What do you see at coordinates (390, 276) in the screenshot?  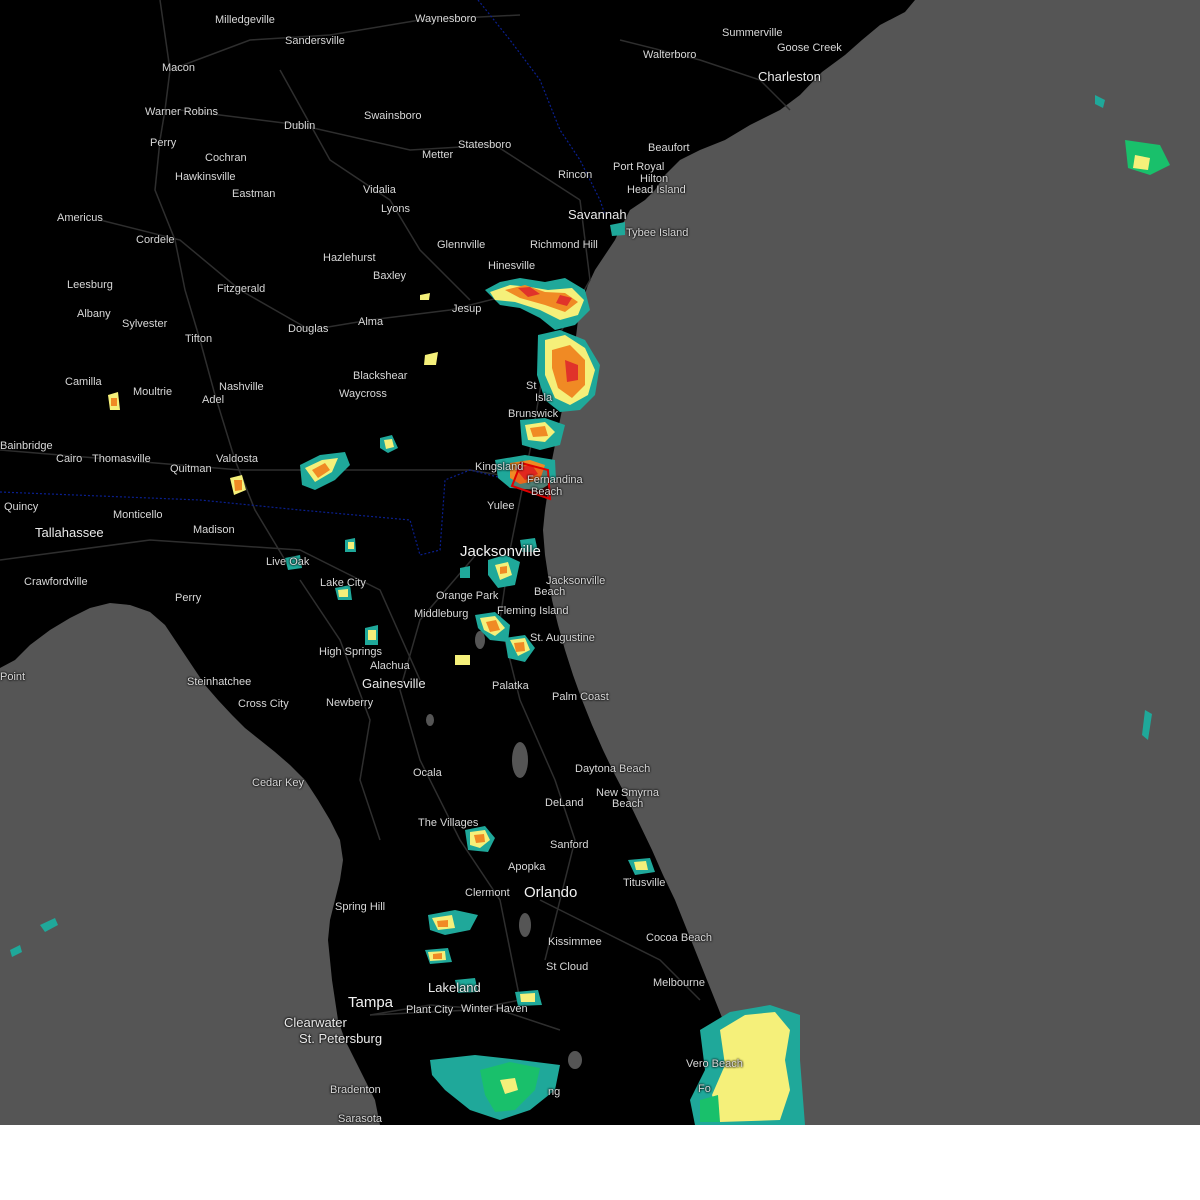 I see `city-label: Baxley` at bounding box center [390, 276].